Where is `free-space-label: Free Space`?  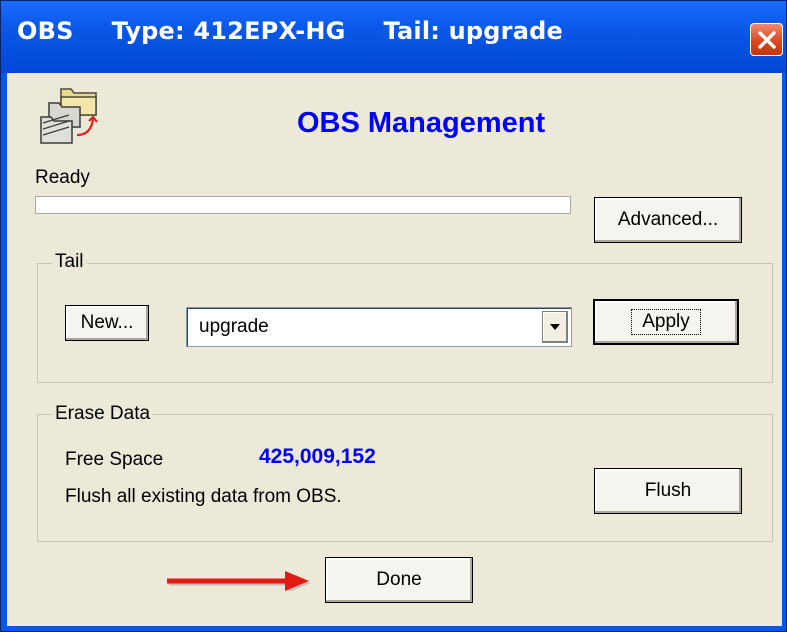 free-space-label: Free Space is located at coordinates (114, 459).